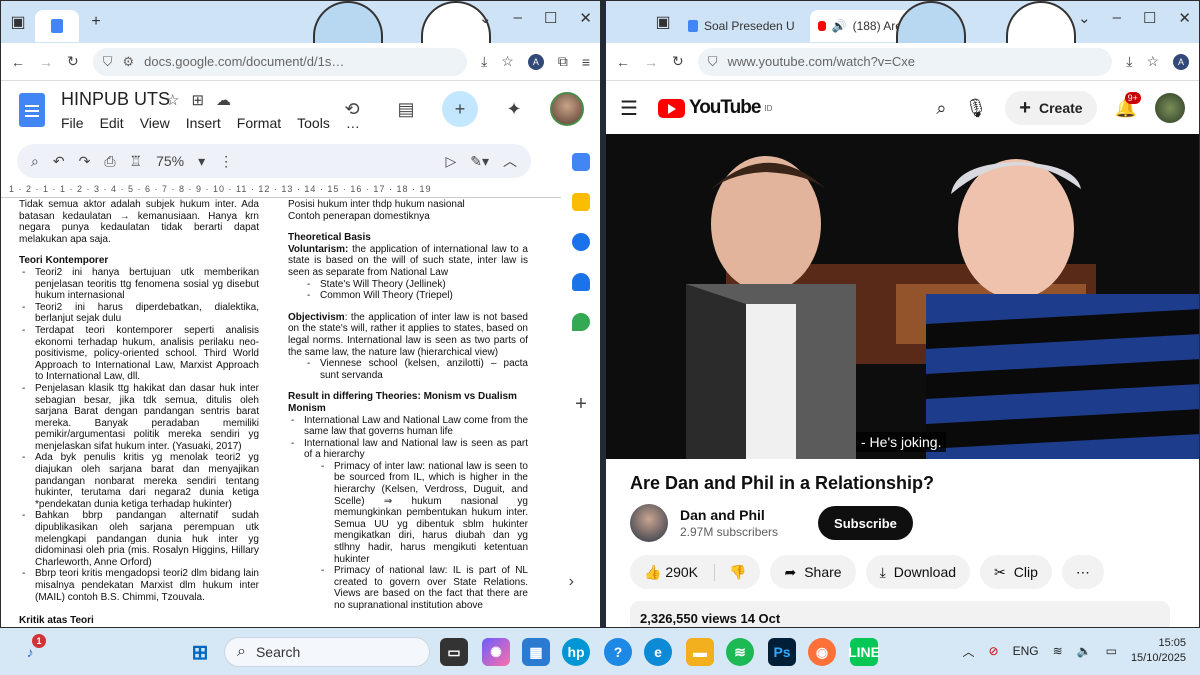  What do you see at coordinates (200, 652) in the screenshot?
I see `start-windows-icon: ⊞` at bounding box center [200, 652].